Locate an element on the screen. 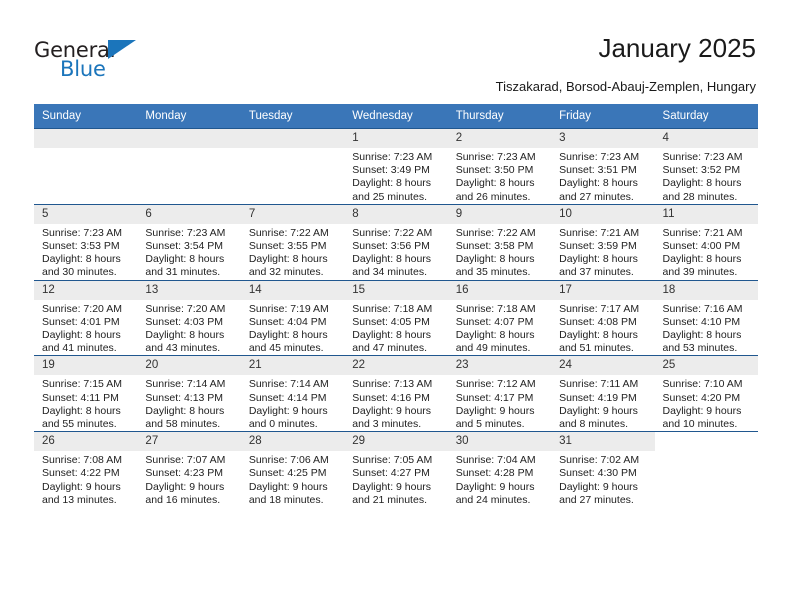 Image resolution: width=792 pixels, height=612 pixels. sunrise-text: Sunrise: 7:19 AM is located at coordinates (288, 308).